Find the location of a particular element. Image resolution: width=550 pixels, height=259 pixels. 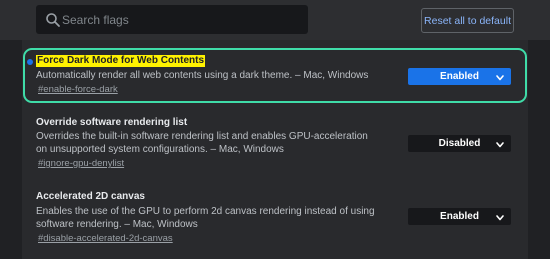

flag-title: Force Dark Mode for Web Contents is located at coordinates (121, 61).